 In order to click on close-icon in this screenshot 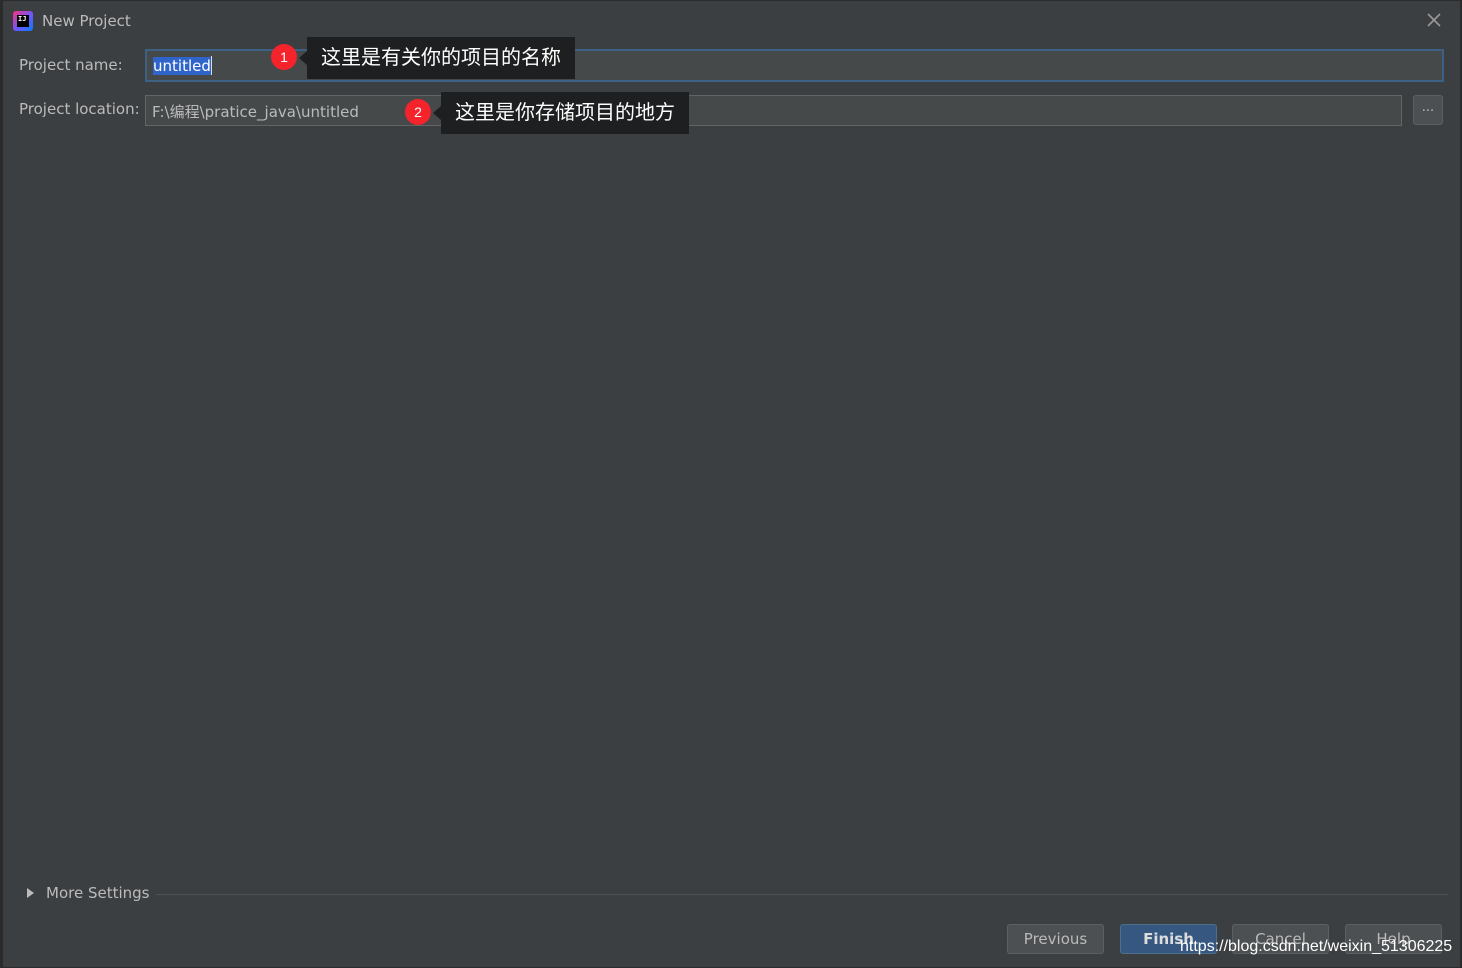, I will do `click(1434, 20)`.